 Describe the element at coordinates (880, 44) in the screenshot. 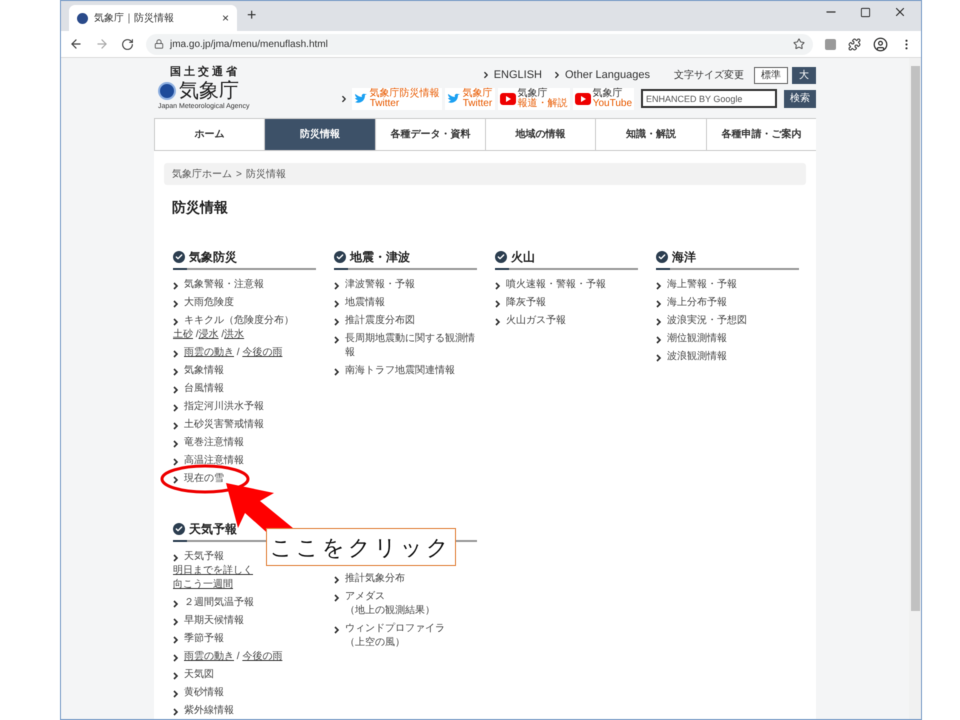

I see `profile-icon` at that location.